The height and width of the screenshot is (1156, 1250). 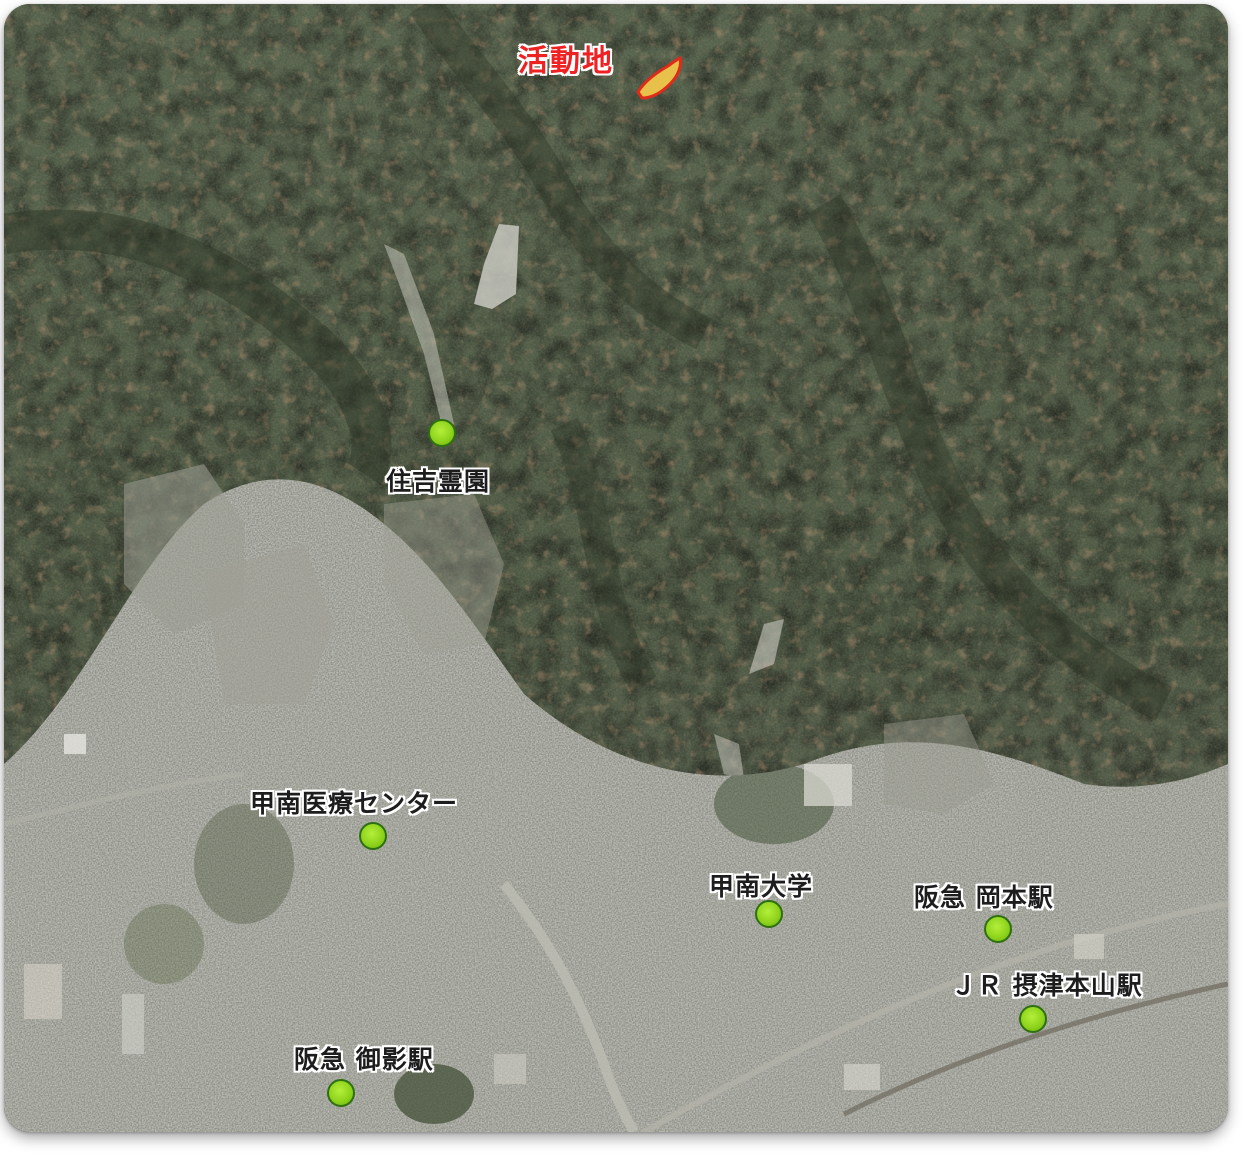 I want to click on label-konan-university: 甲南大学, so click(x=761, y=886).